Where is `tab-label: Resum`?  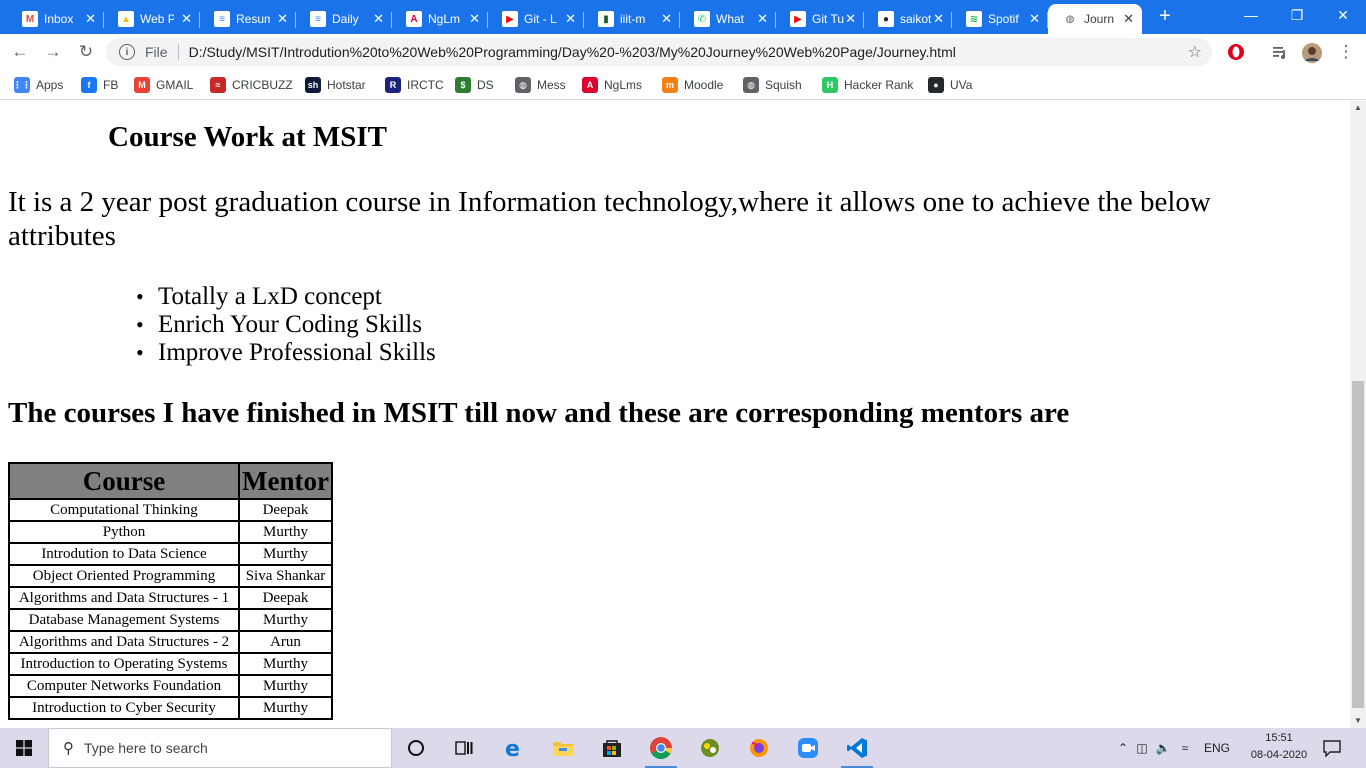
tab-label: Resum is located at coordinates (253, 19).